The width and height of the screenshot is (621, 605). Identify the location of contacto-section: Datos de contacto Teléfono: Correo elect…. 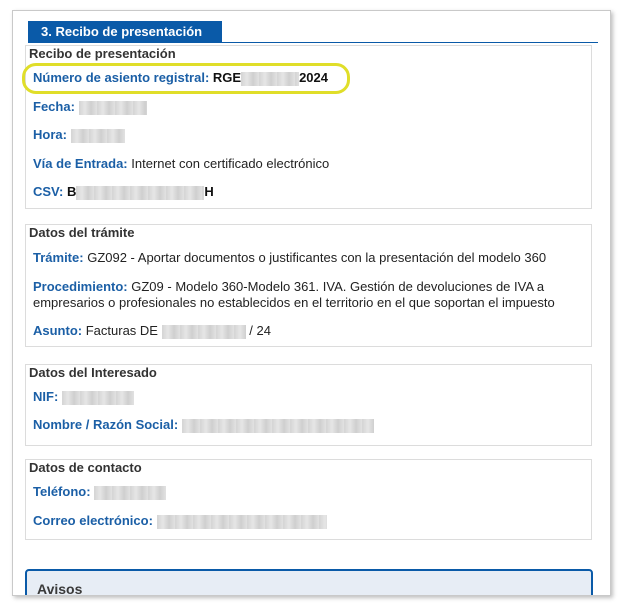
(308, 499).